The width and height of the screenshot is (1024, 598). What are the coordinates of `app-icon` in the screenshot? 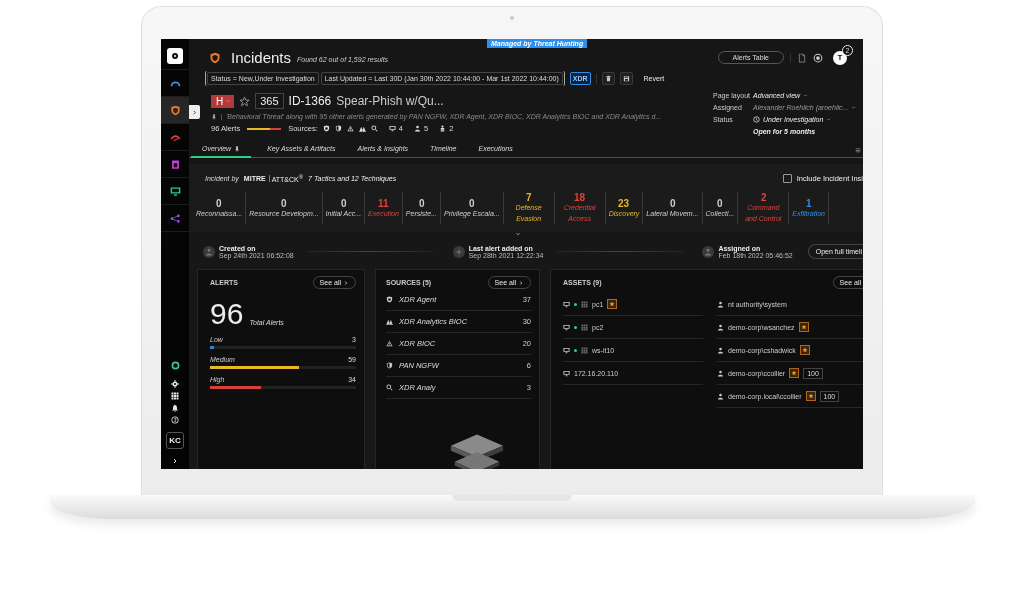 It's located at (175, 164).